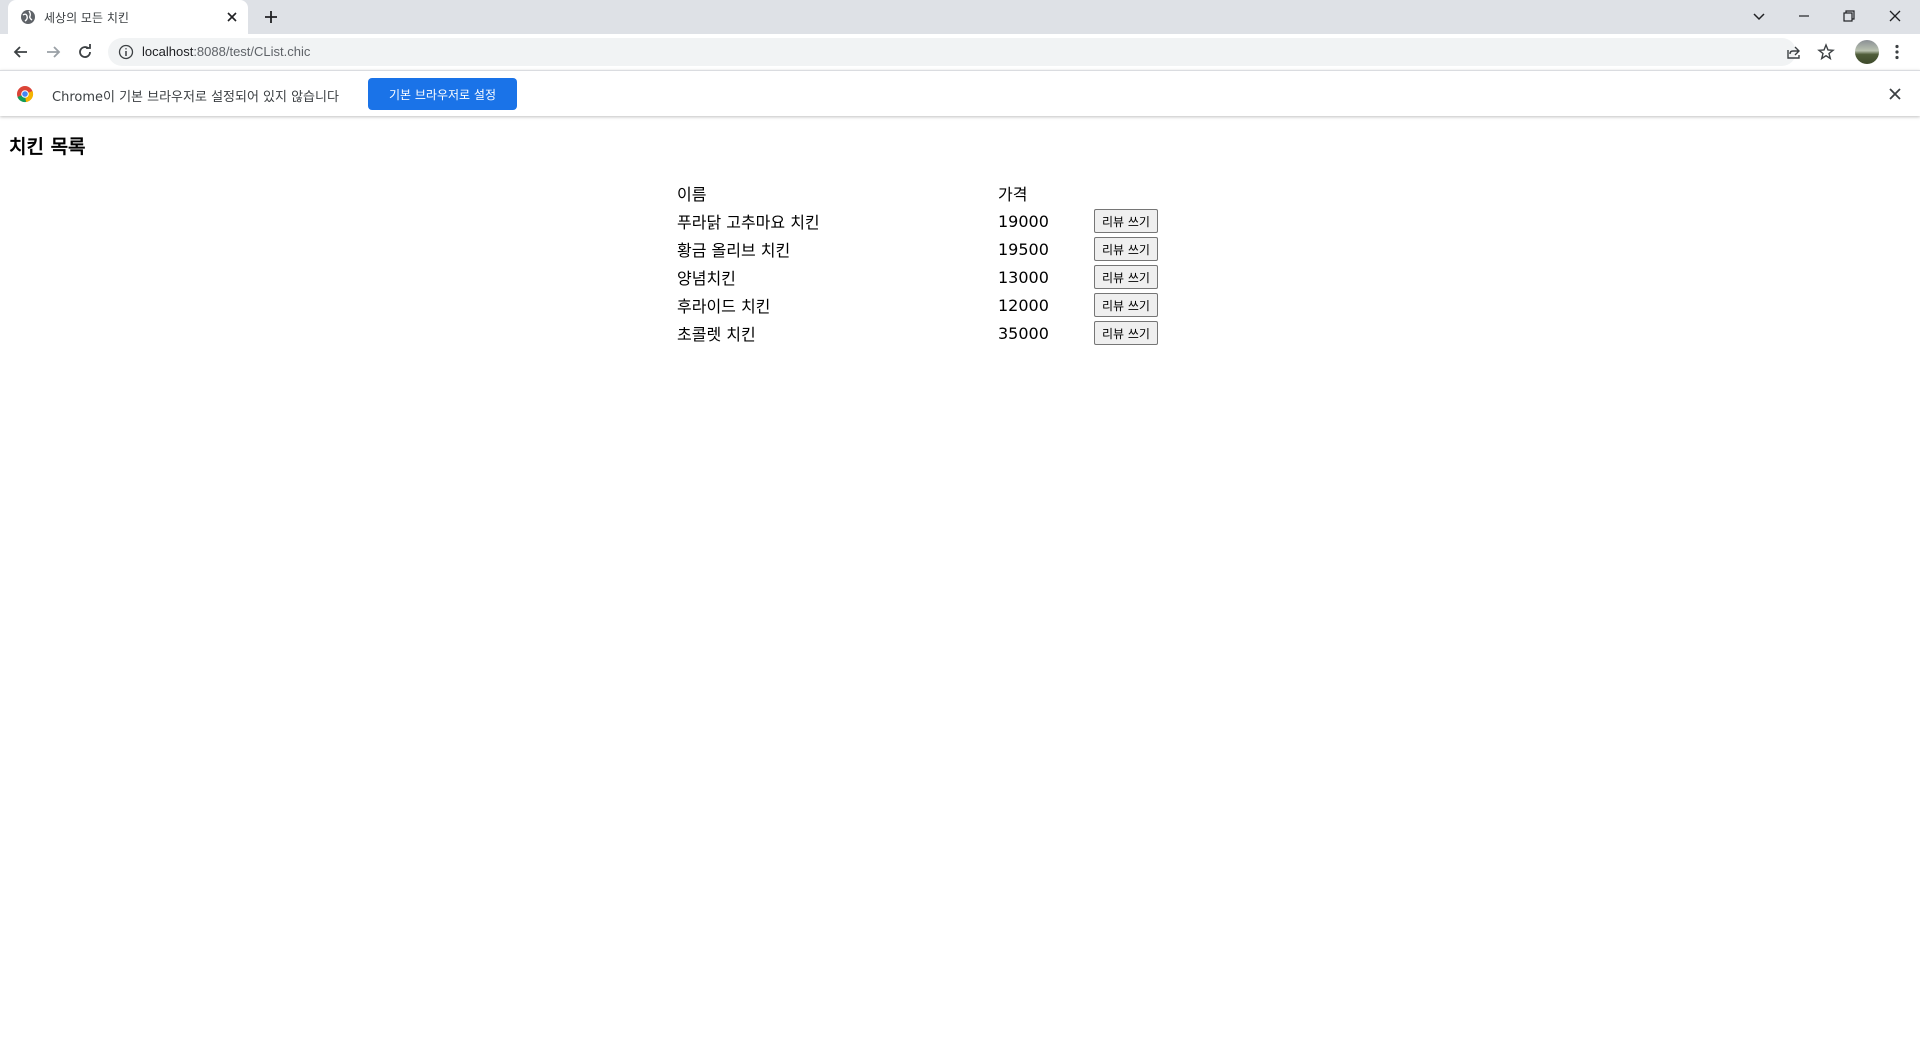  I want to click on plus-icon, so click(271, 17).